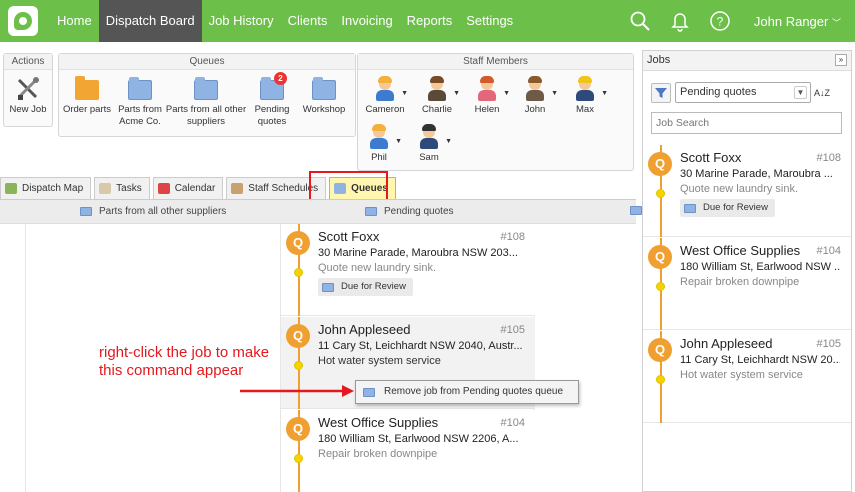  Describe the element at coordinates (429, 143) in the screenshot. I see `staff-sam: ▼ Sam` at that location.